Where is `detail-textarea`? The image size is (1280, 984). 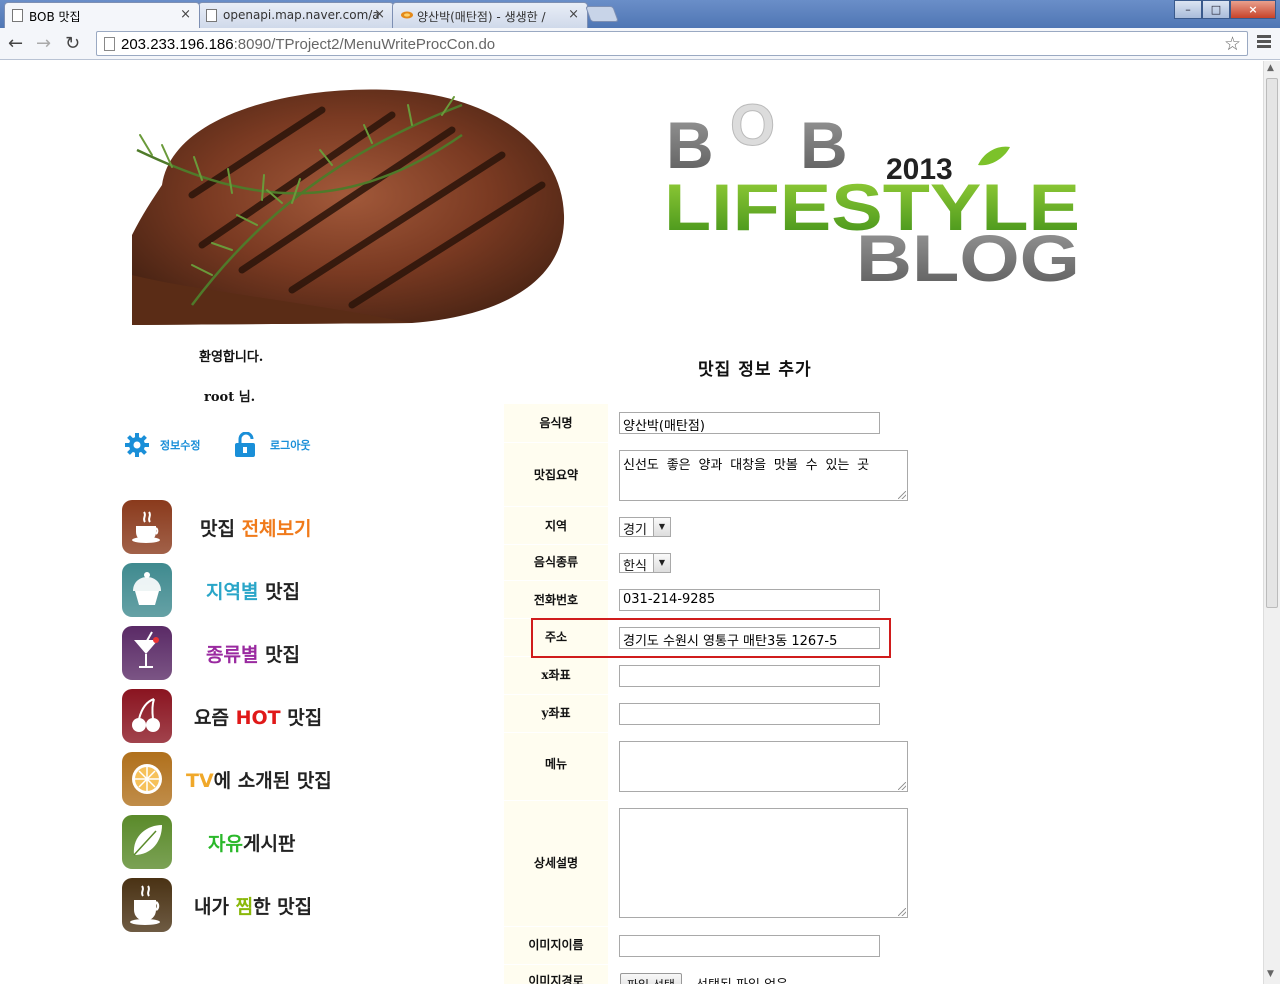 detail-textarea is located at coordinates (763, 863).